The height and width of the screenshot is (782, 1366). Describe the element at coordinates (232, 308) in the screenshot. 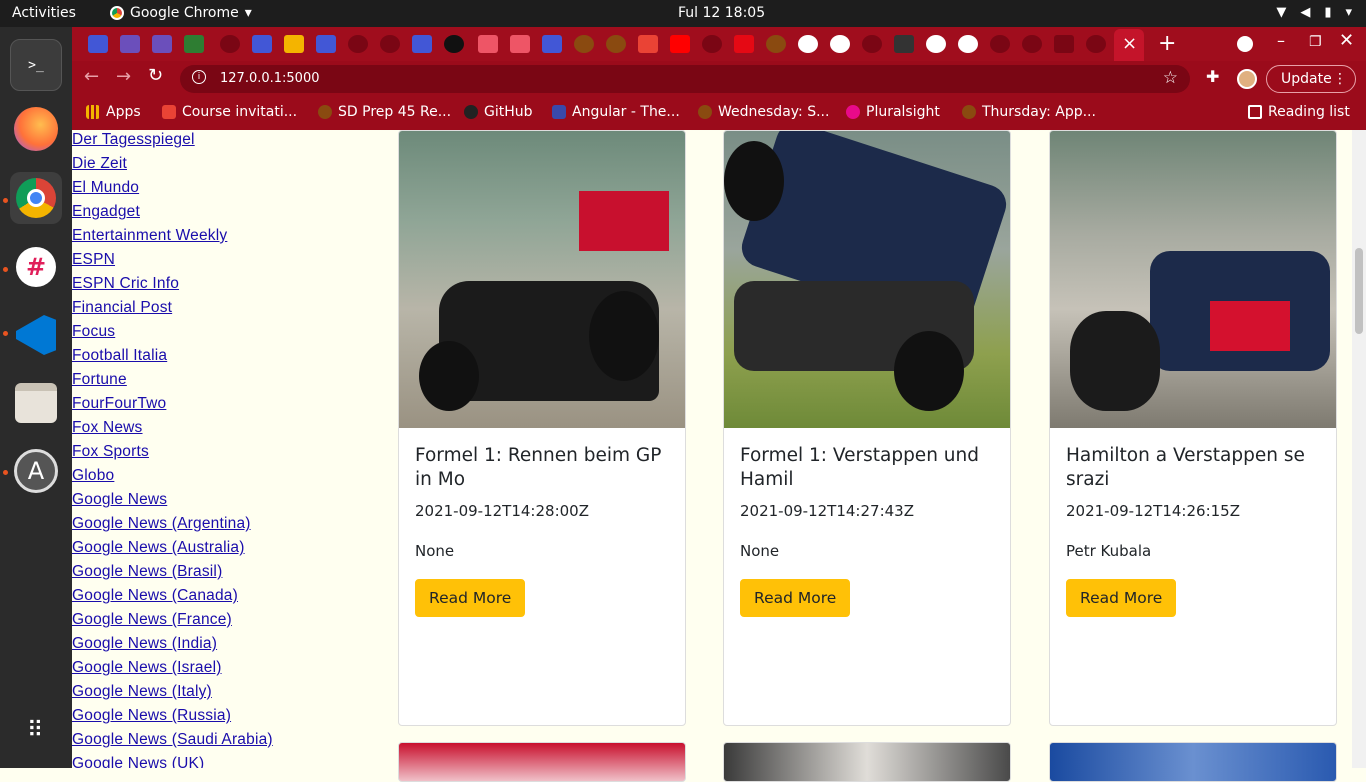

I see `source-link: Financial Post` at that location.